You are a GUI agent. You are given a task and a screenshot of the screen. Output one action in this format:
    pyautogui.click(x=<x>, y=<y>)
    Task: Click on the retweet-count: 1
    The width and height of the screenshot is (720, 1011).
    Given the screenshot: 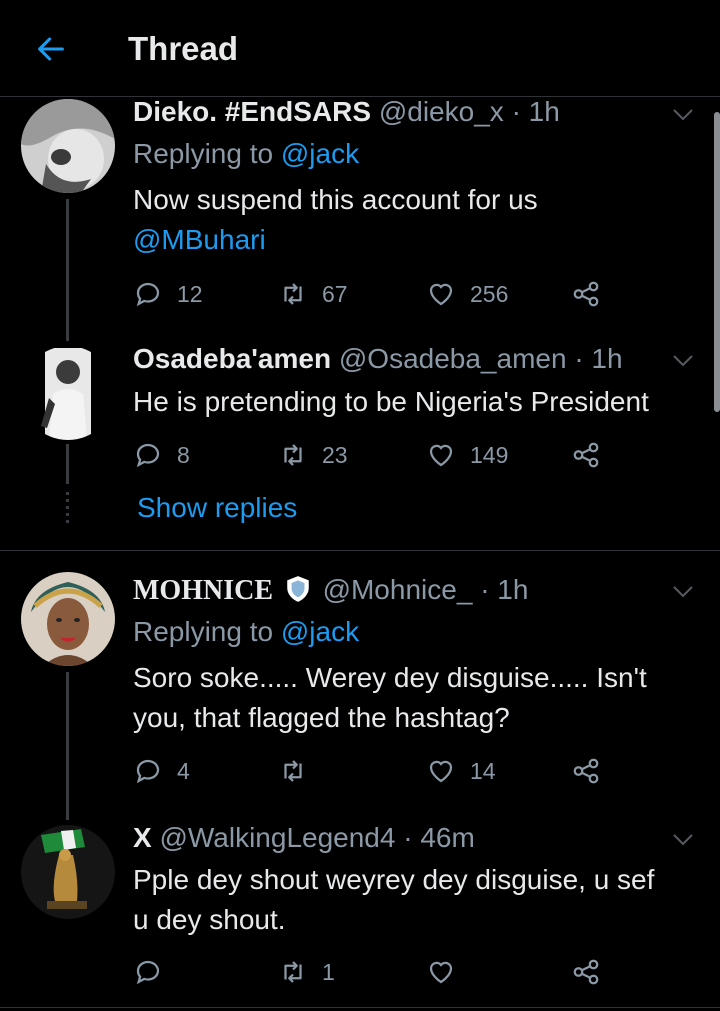 What is the action you would take?
    pyautogui.click(x=328, y=971)
    